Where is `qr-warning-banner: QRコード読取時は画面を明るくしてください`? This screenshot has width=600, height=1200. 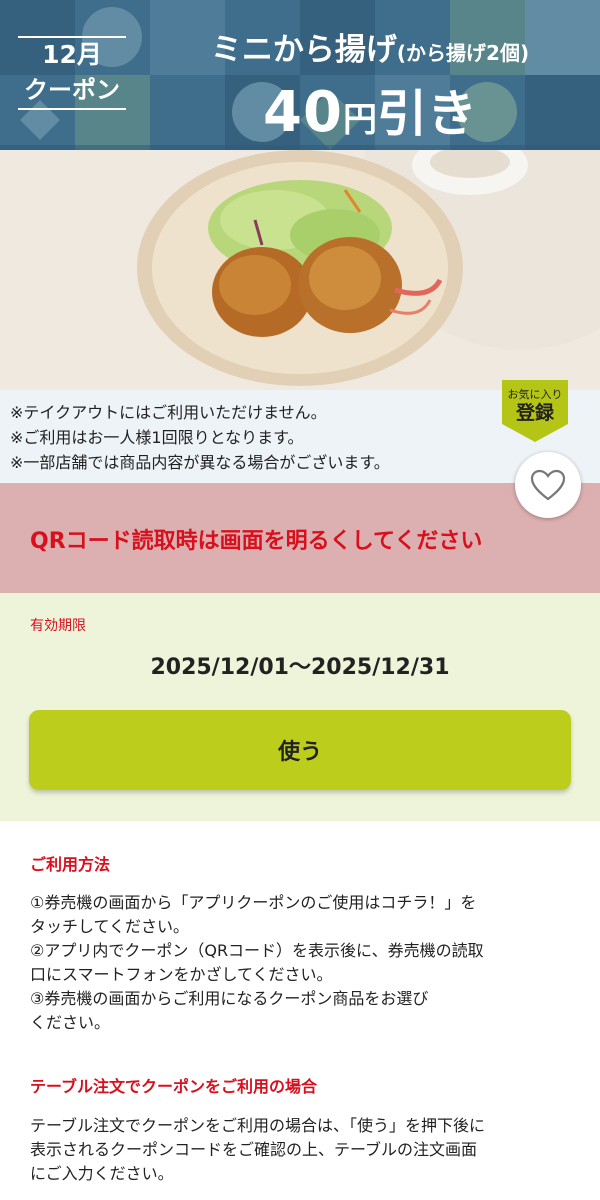
qr-warning-banner: QRコード読取時は画面を明るくしてください is located at coordinates (300, 538).